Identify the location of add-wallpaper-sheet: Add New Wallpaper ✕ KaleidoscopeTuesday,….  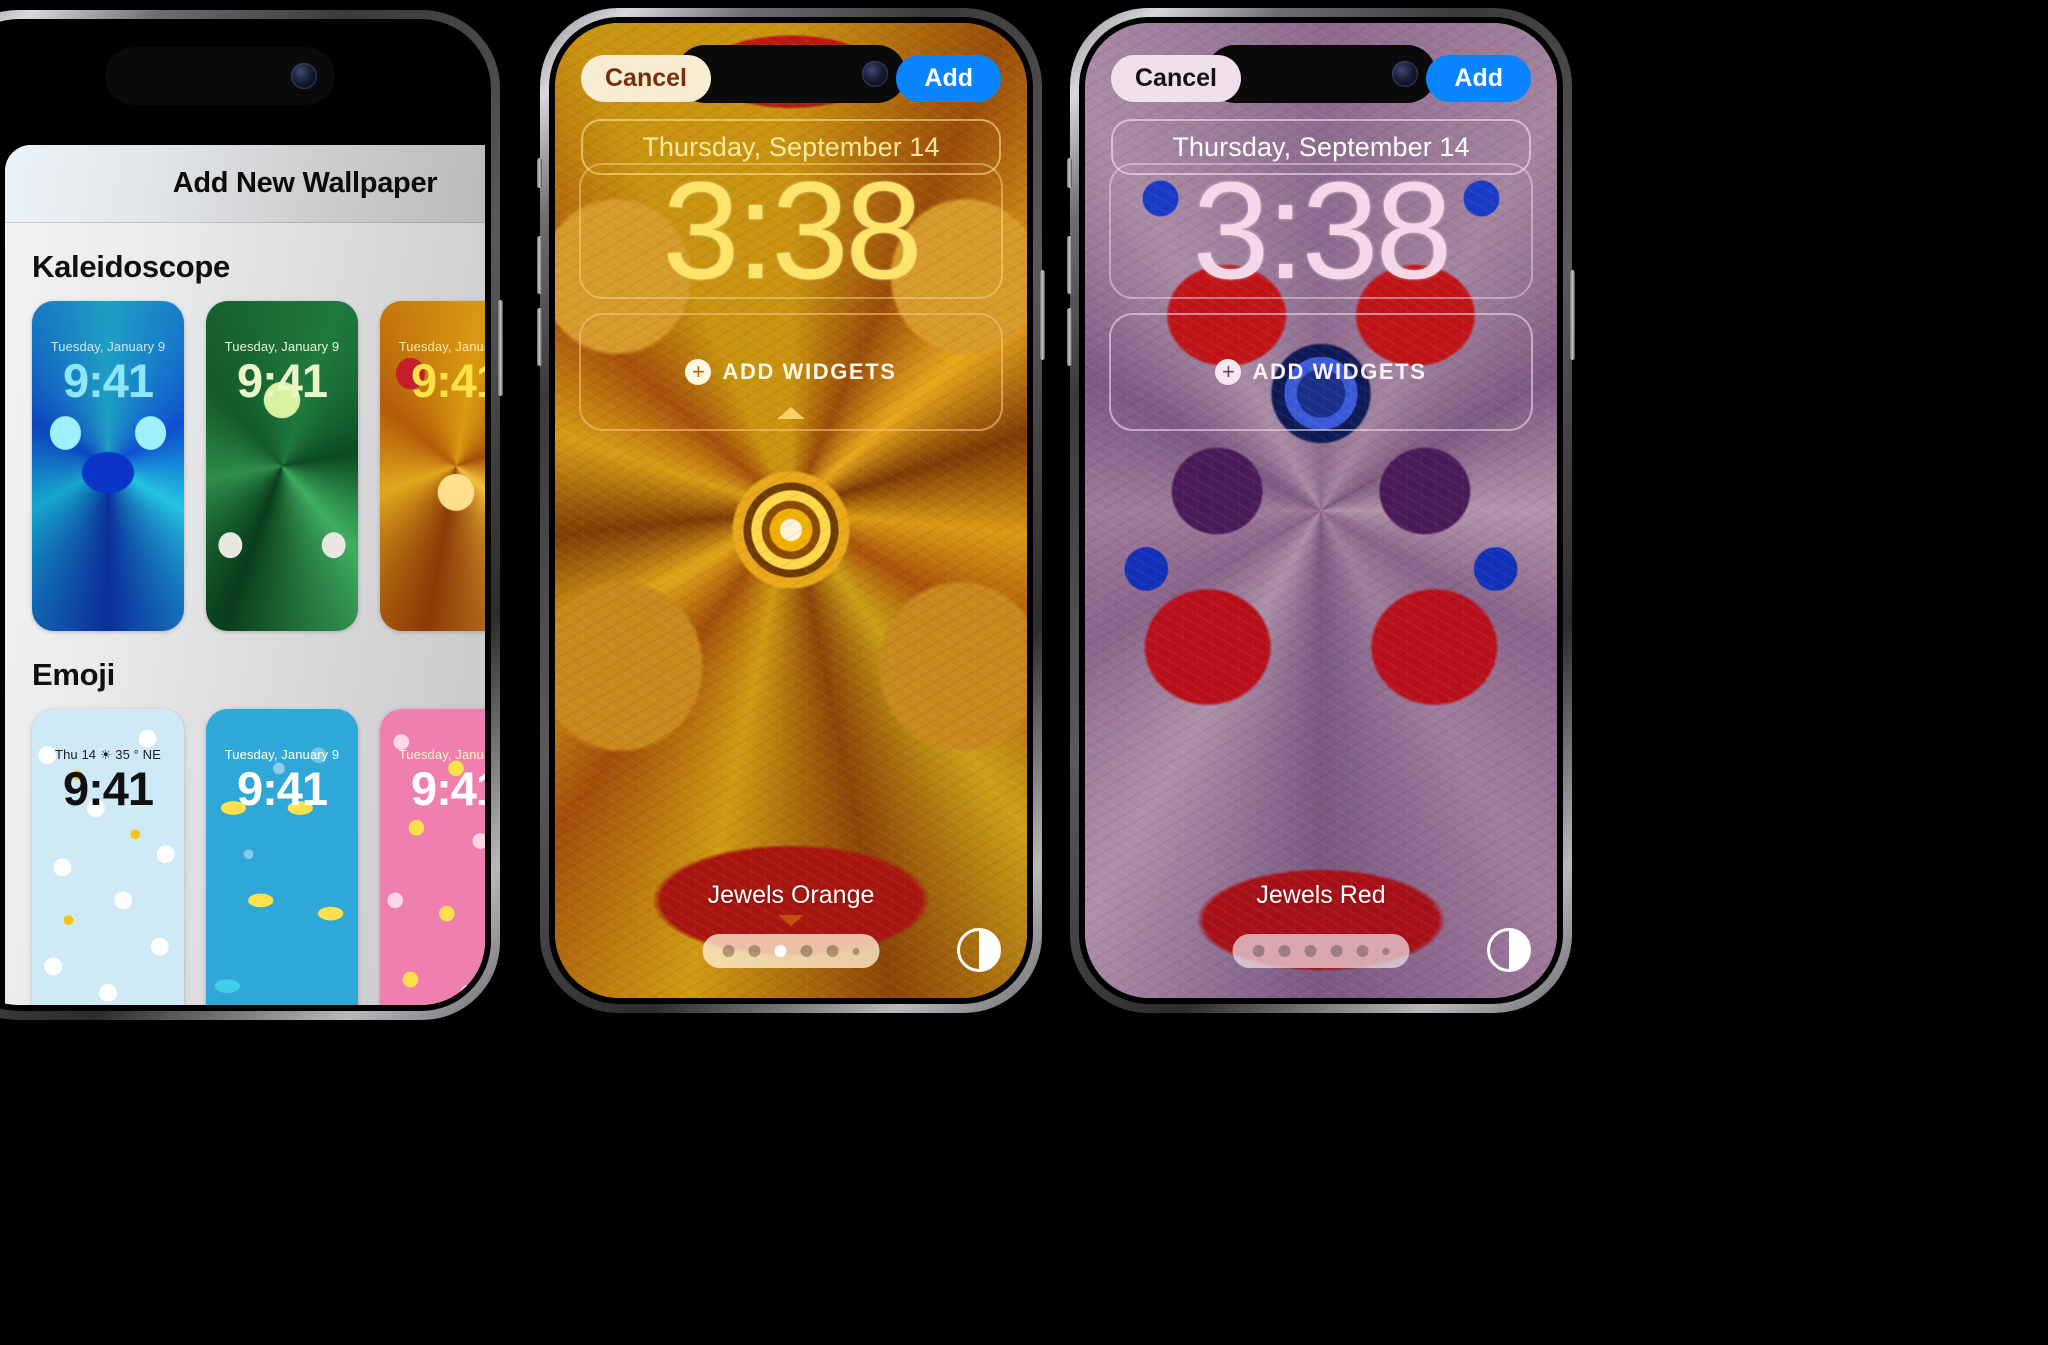
(245, 575).